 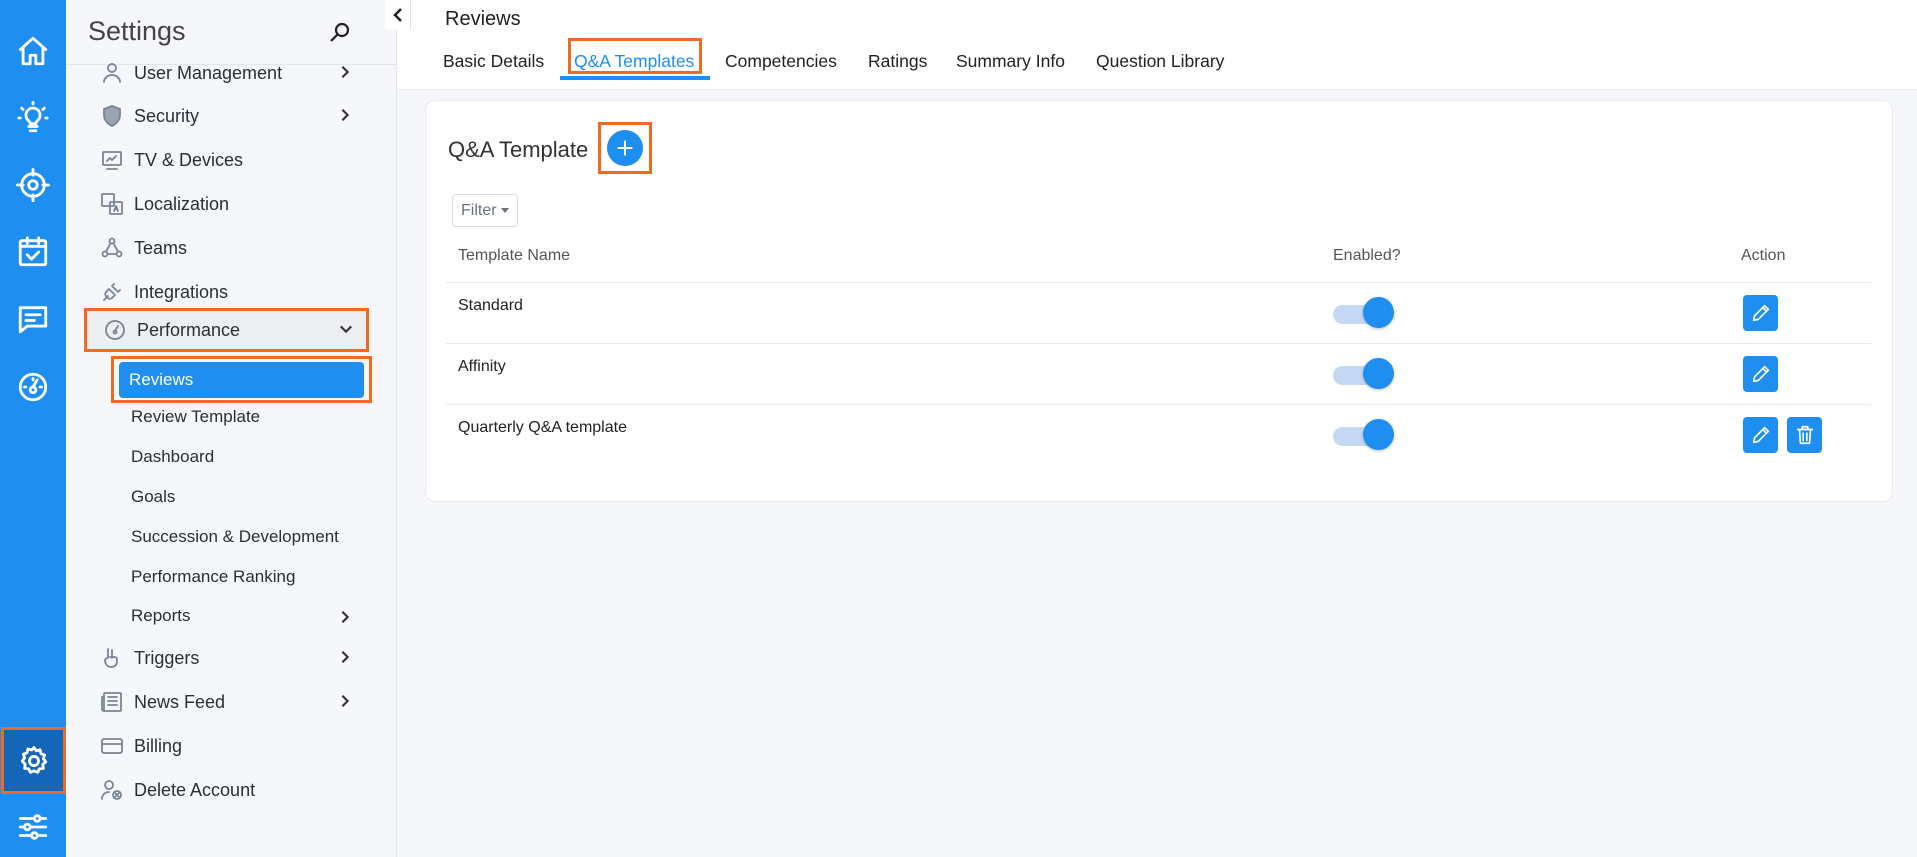 What do you see at coordinates (482, 366) in the screenshot?
I see `template-name: Affinity` at bounding box center [482, 366].